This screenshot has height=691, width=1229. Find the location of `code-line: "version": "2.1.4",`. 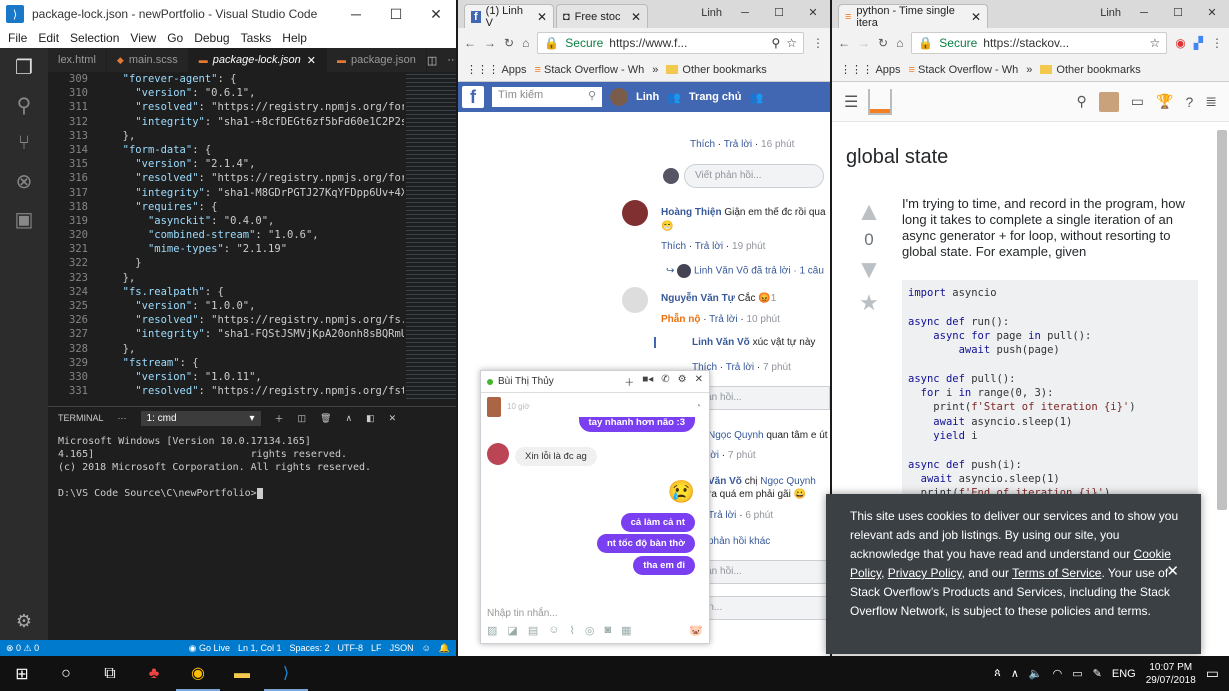

code-line: "version": "2.1.4", is located at coordinates (257, 164).